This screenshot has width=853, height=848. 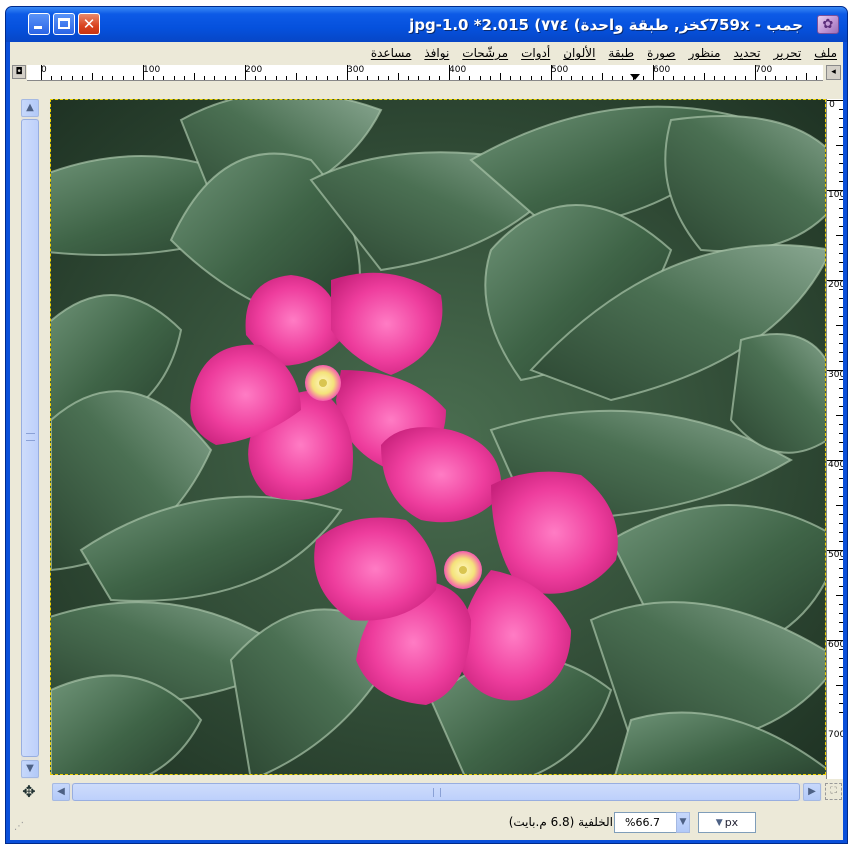 I want to click on hruler-label: 700, so click(x=764, y=70).